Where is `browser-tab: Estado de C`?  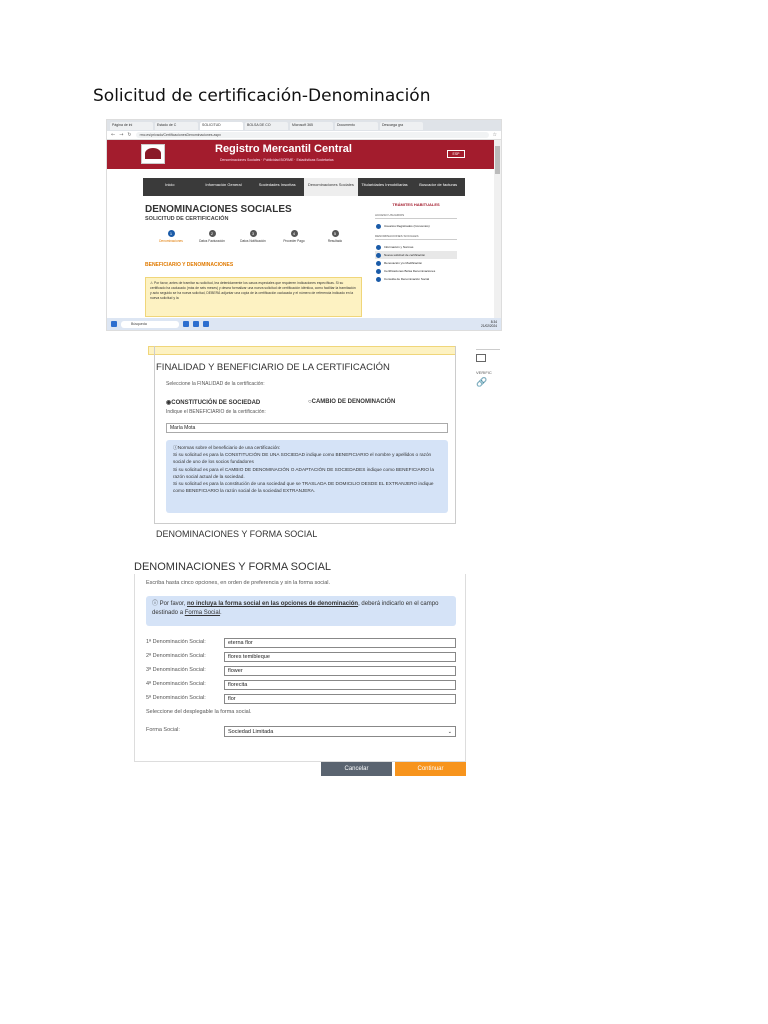 browser-tab: Estado de C is located at coordinates (176, 125).